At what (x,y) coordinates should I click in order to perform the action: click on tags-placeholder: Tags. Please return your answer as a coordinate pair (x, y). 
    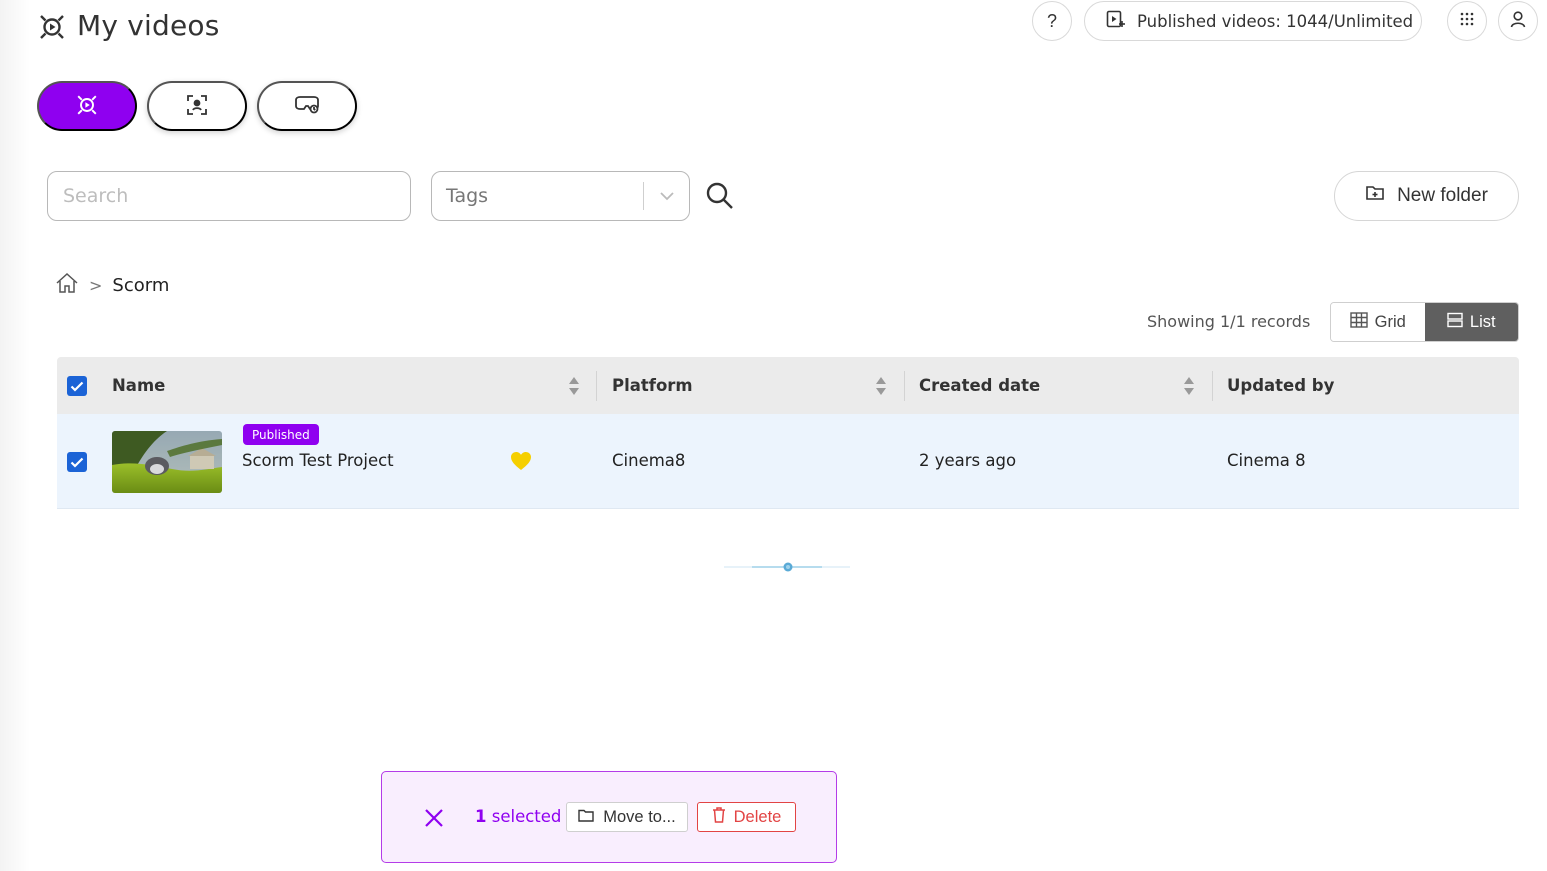
    Looking at the image, I should click on (467, 196).